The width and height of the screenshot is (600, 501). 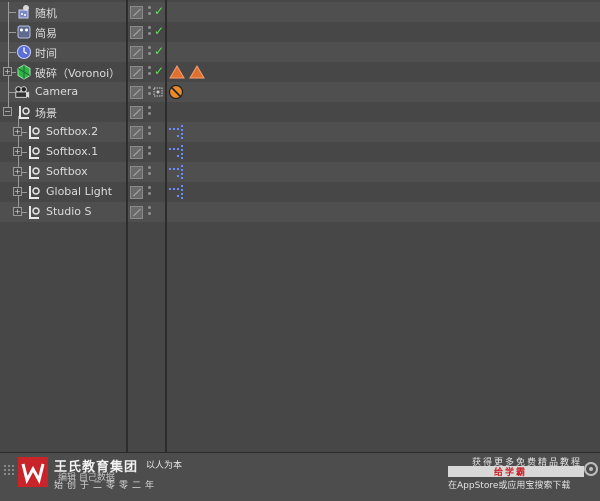 What do you see at coordinates (509, 486) in the screenshot?
I see `promo-text-bottom: 在AppStore或应用宝搜索下载` at bounding box center [509, 486].